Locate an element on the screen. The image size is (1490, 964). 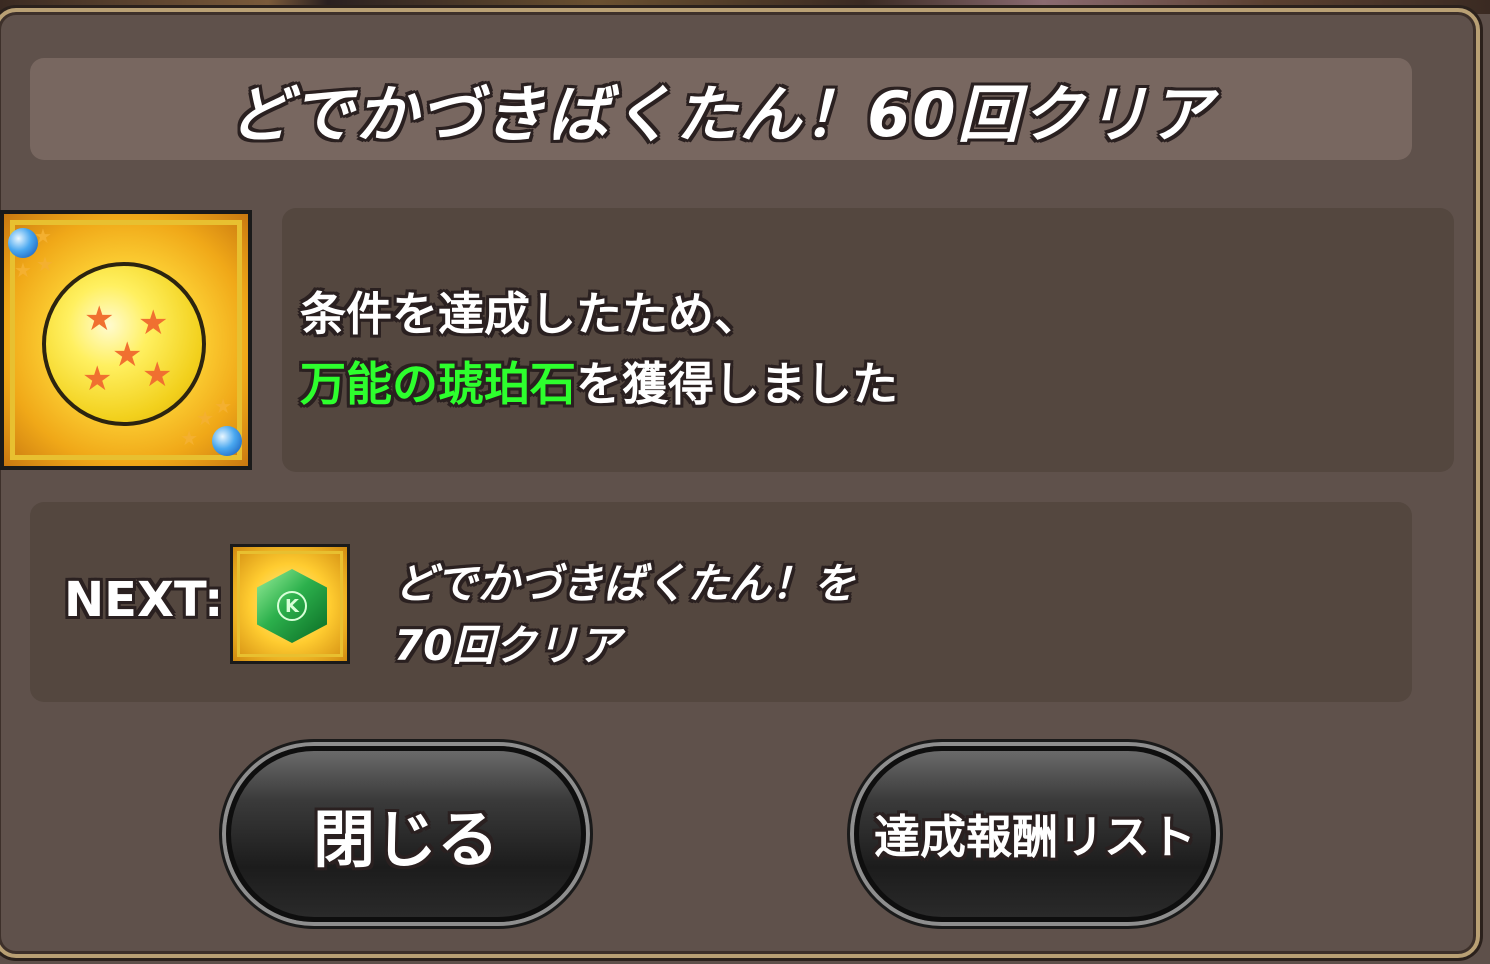
reward-list-button-label: 達成報酬リスト is located at coordinates (1035, 837).